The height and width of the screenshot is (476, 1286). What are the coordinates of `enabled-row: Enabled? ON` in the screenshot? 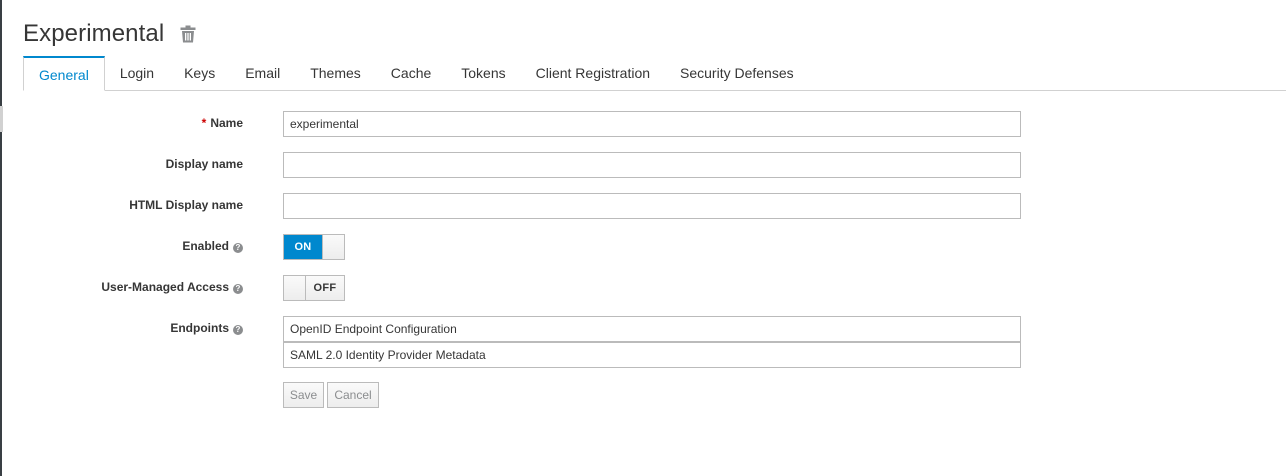 It's located at (523, 247).